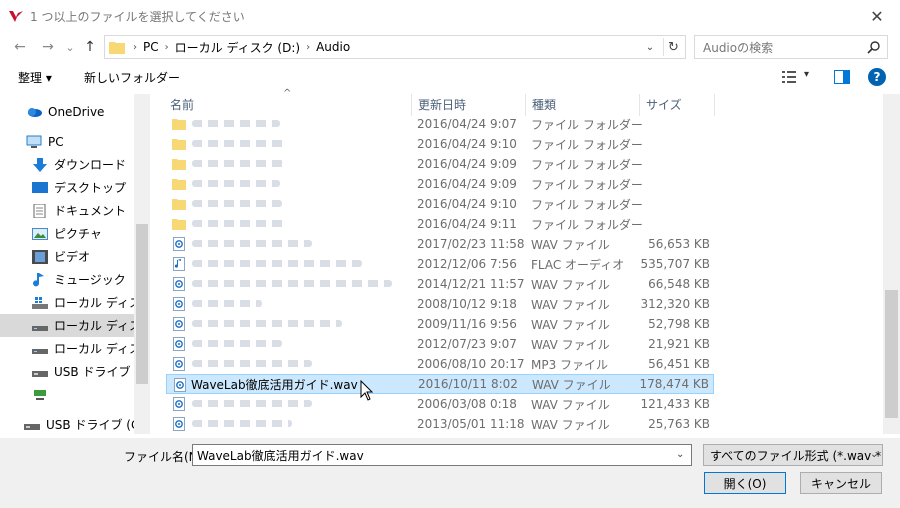 This screenshot has width=900, height=508. I want to click on recent-locations-icon: ⌄, so click(70, 47).